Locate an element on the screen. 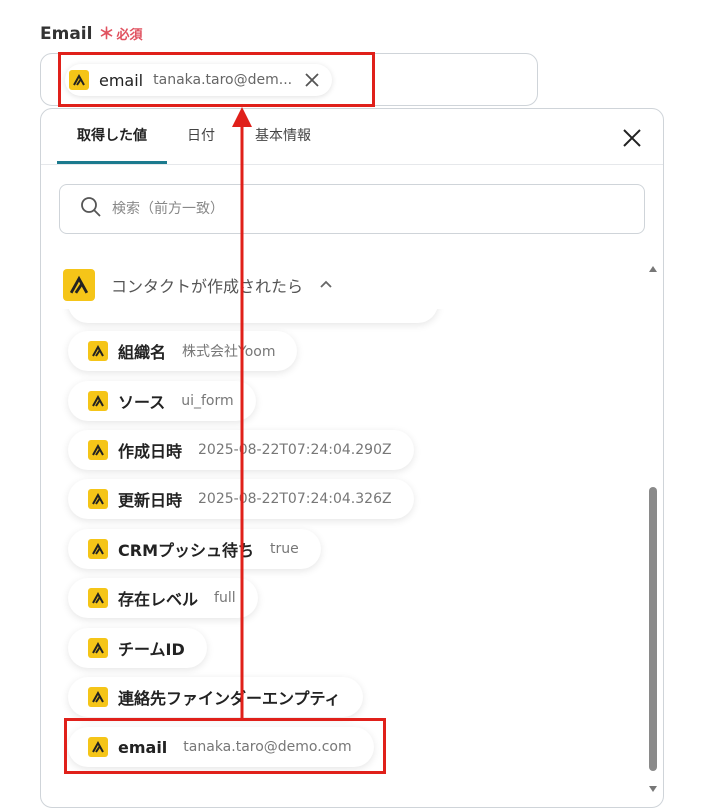 The height and width of the screenshot is (808, 704). required-mark: ＊ is located at coordinates (106, 33).